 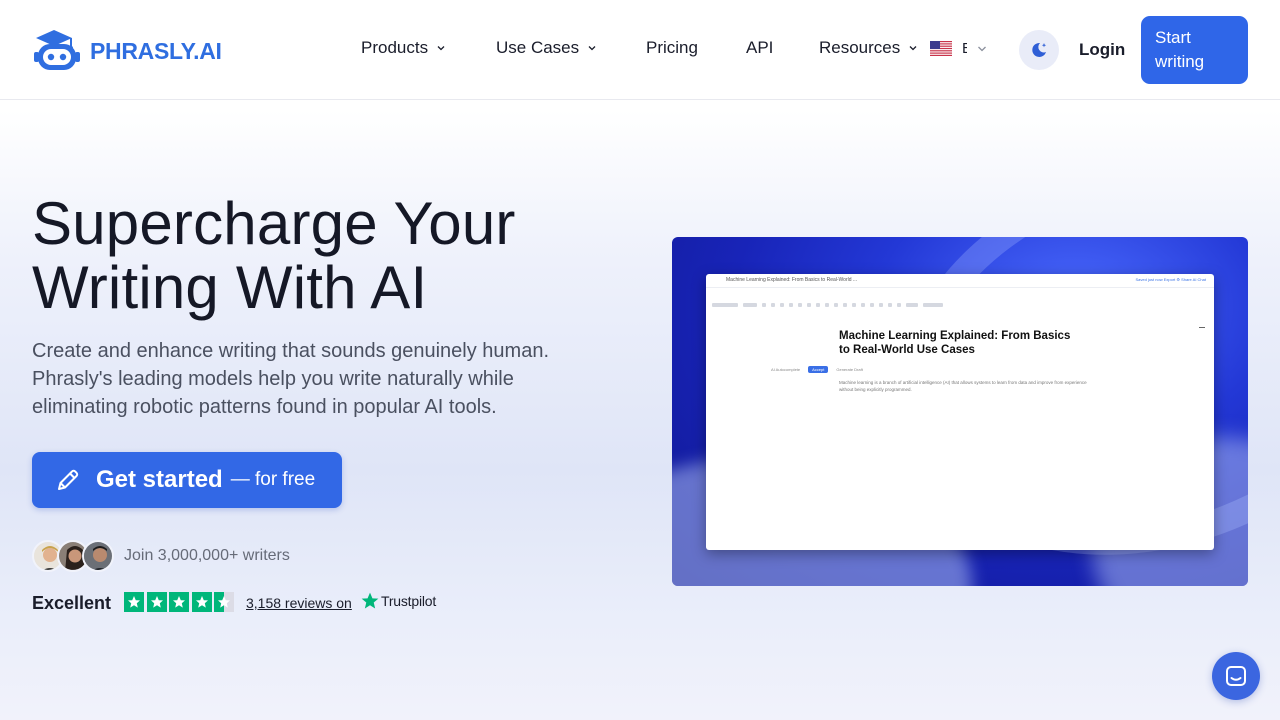 I want to click on brand-logo: PHRASLY.AI, so click(x=127, y=50).